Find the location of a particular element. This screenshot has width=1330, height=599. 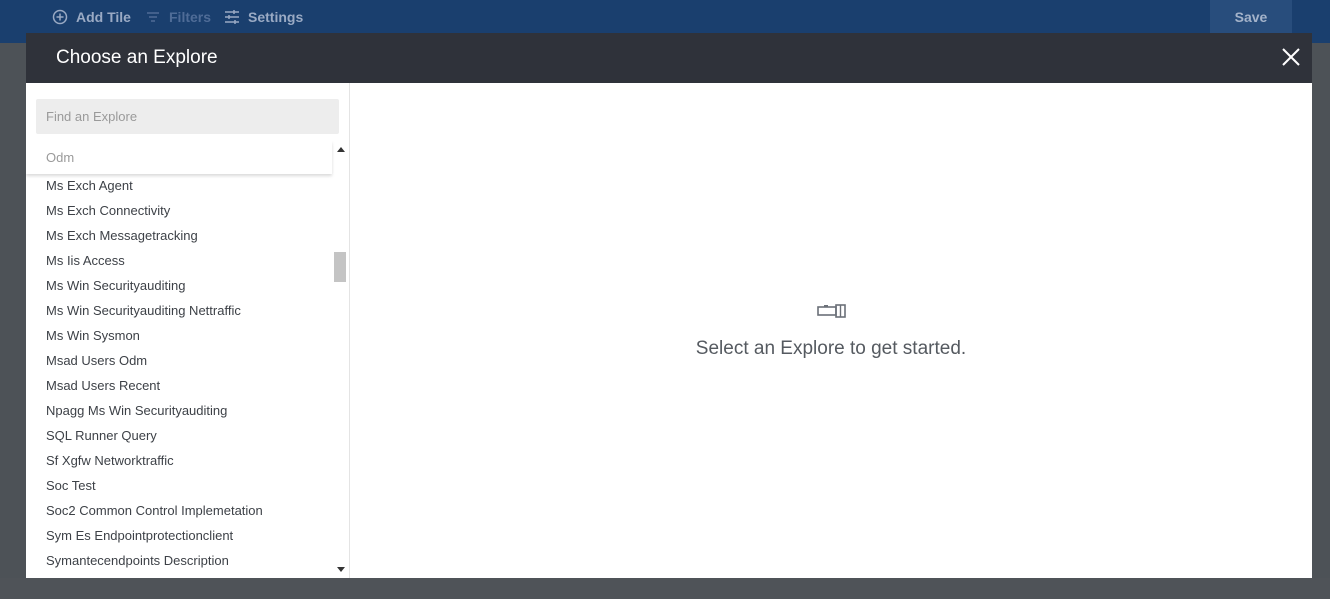

group-header-label: Odm is located at coordinates (60, 157).